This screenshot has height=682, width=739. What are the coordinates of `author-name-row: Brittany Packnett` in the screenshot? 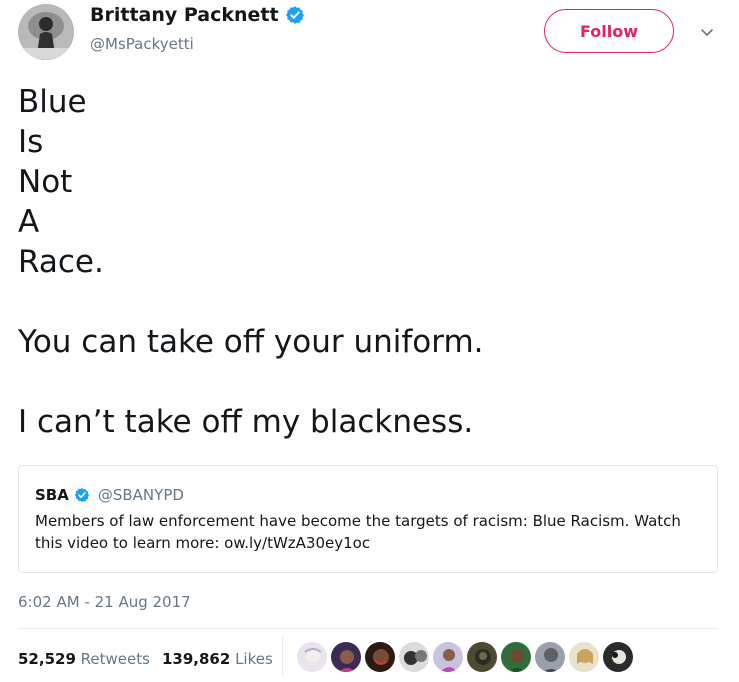 It's located at (197, 15).